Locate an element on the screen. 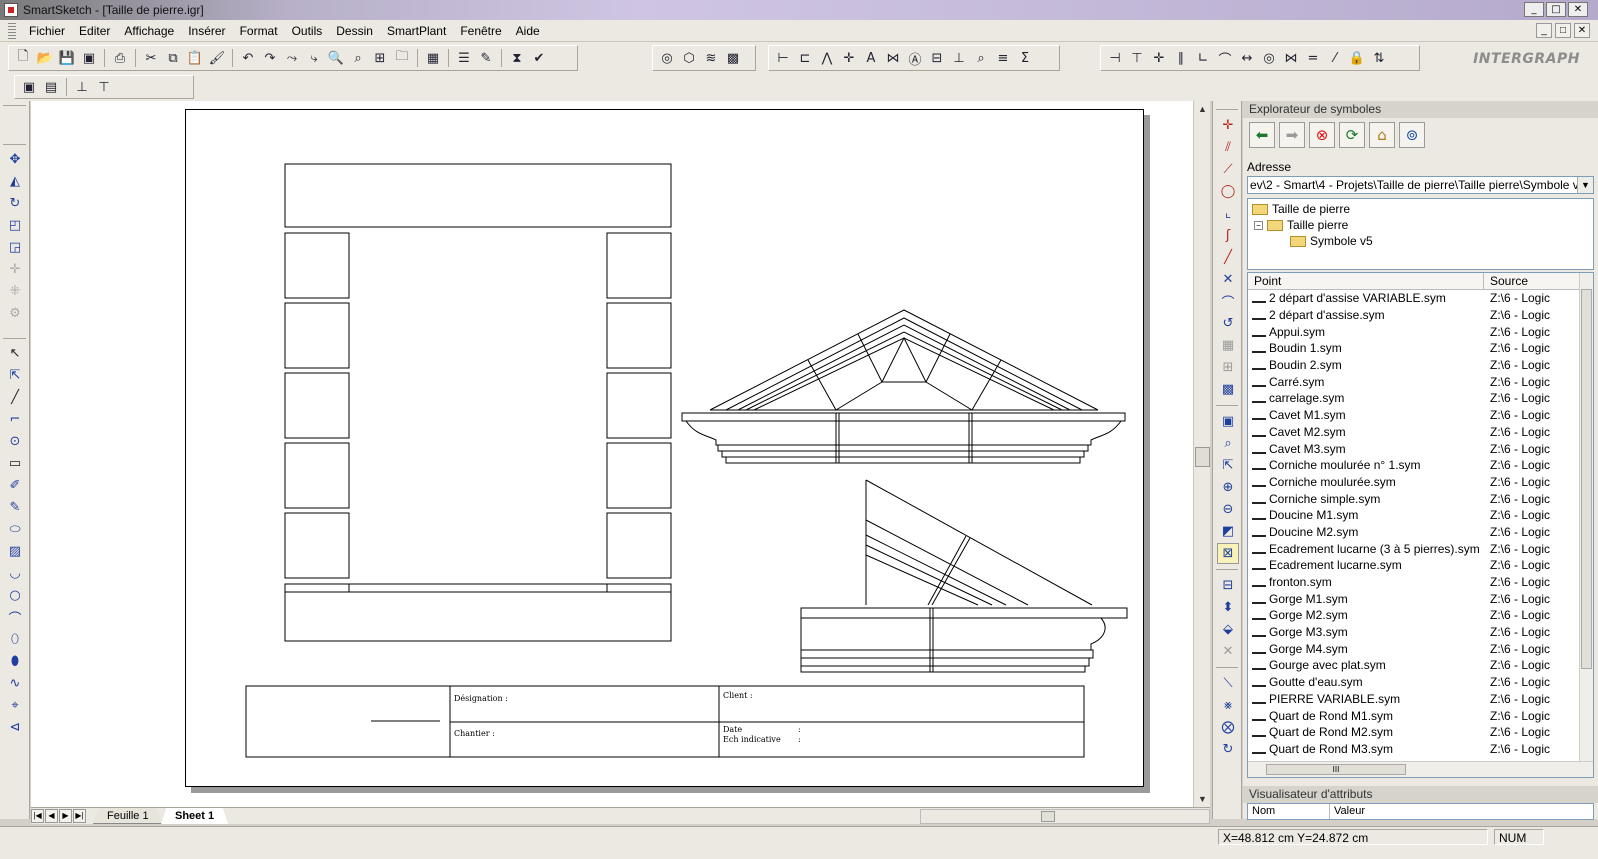 Image resolution: width=1598 pixels, height=859 pixels. calculator-icon: ▦ is located at coordinates (433, 58).